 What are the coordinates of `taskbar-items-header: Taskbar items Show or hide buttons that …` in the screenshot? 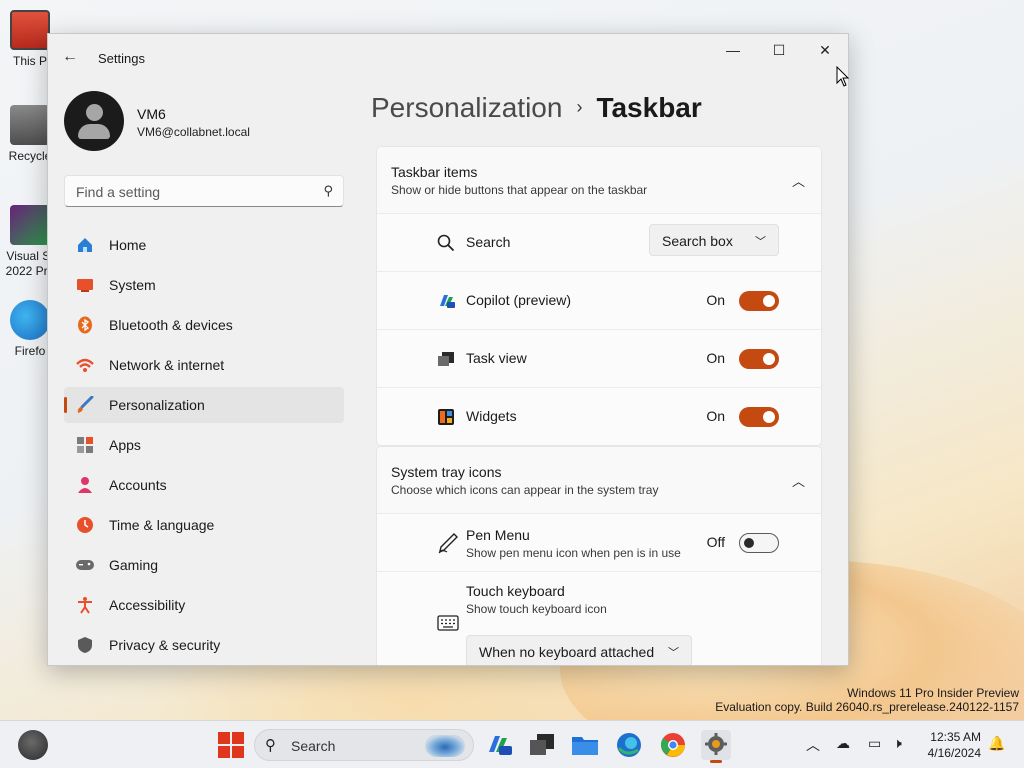 It's located at (599, 180).